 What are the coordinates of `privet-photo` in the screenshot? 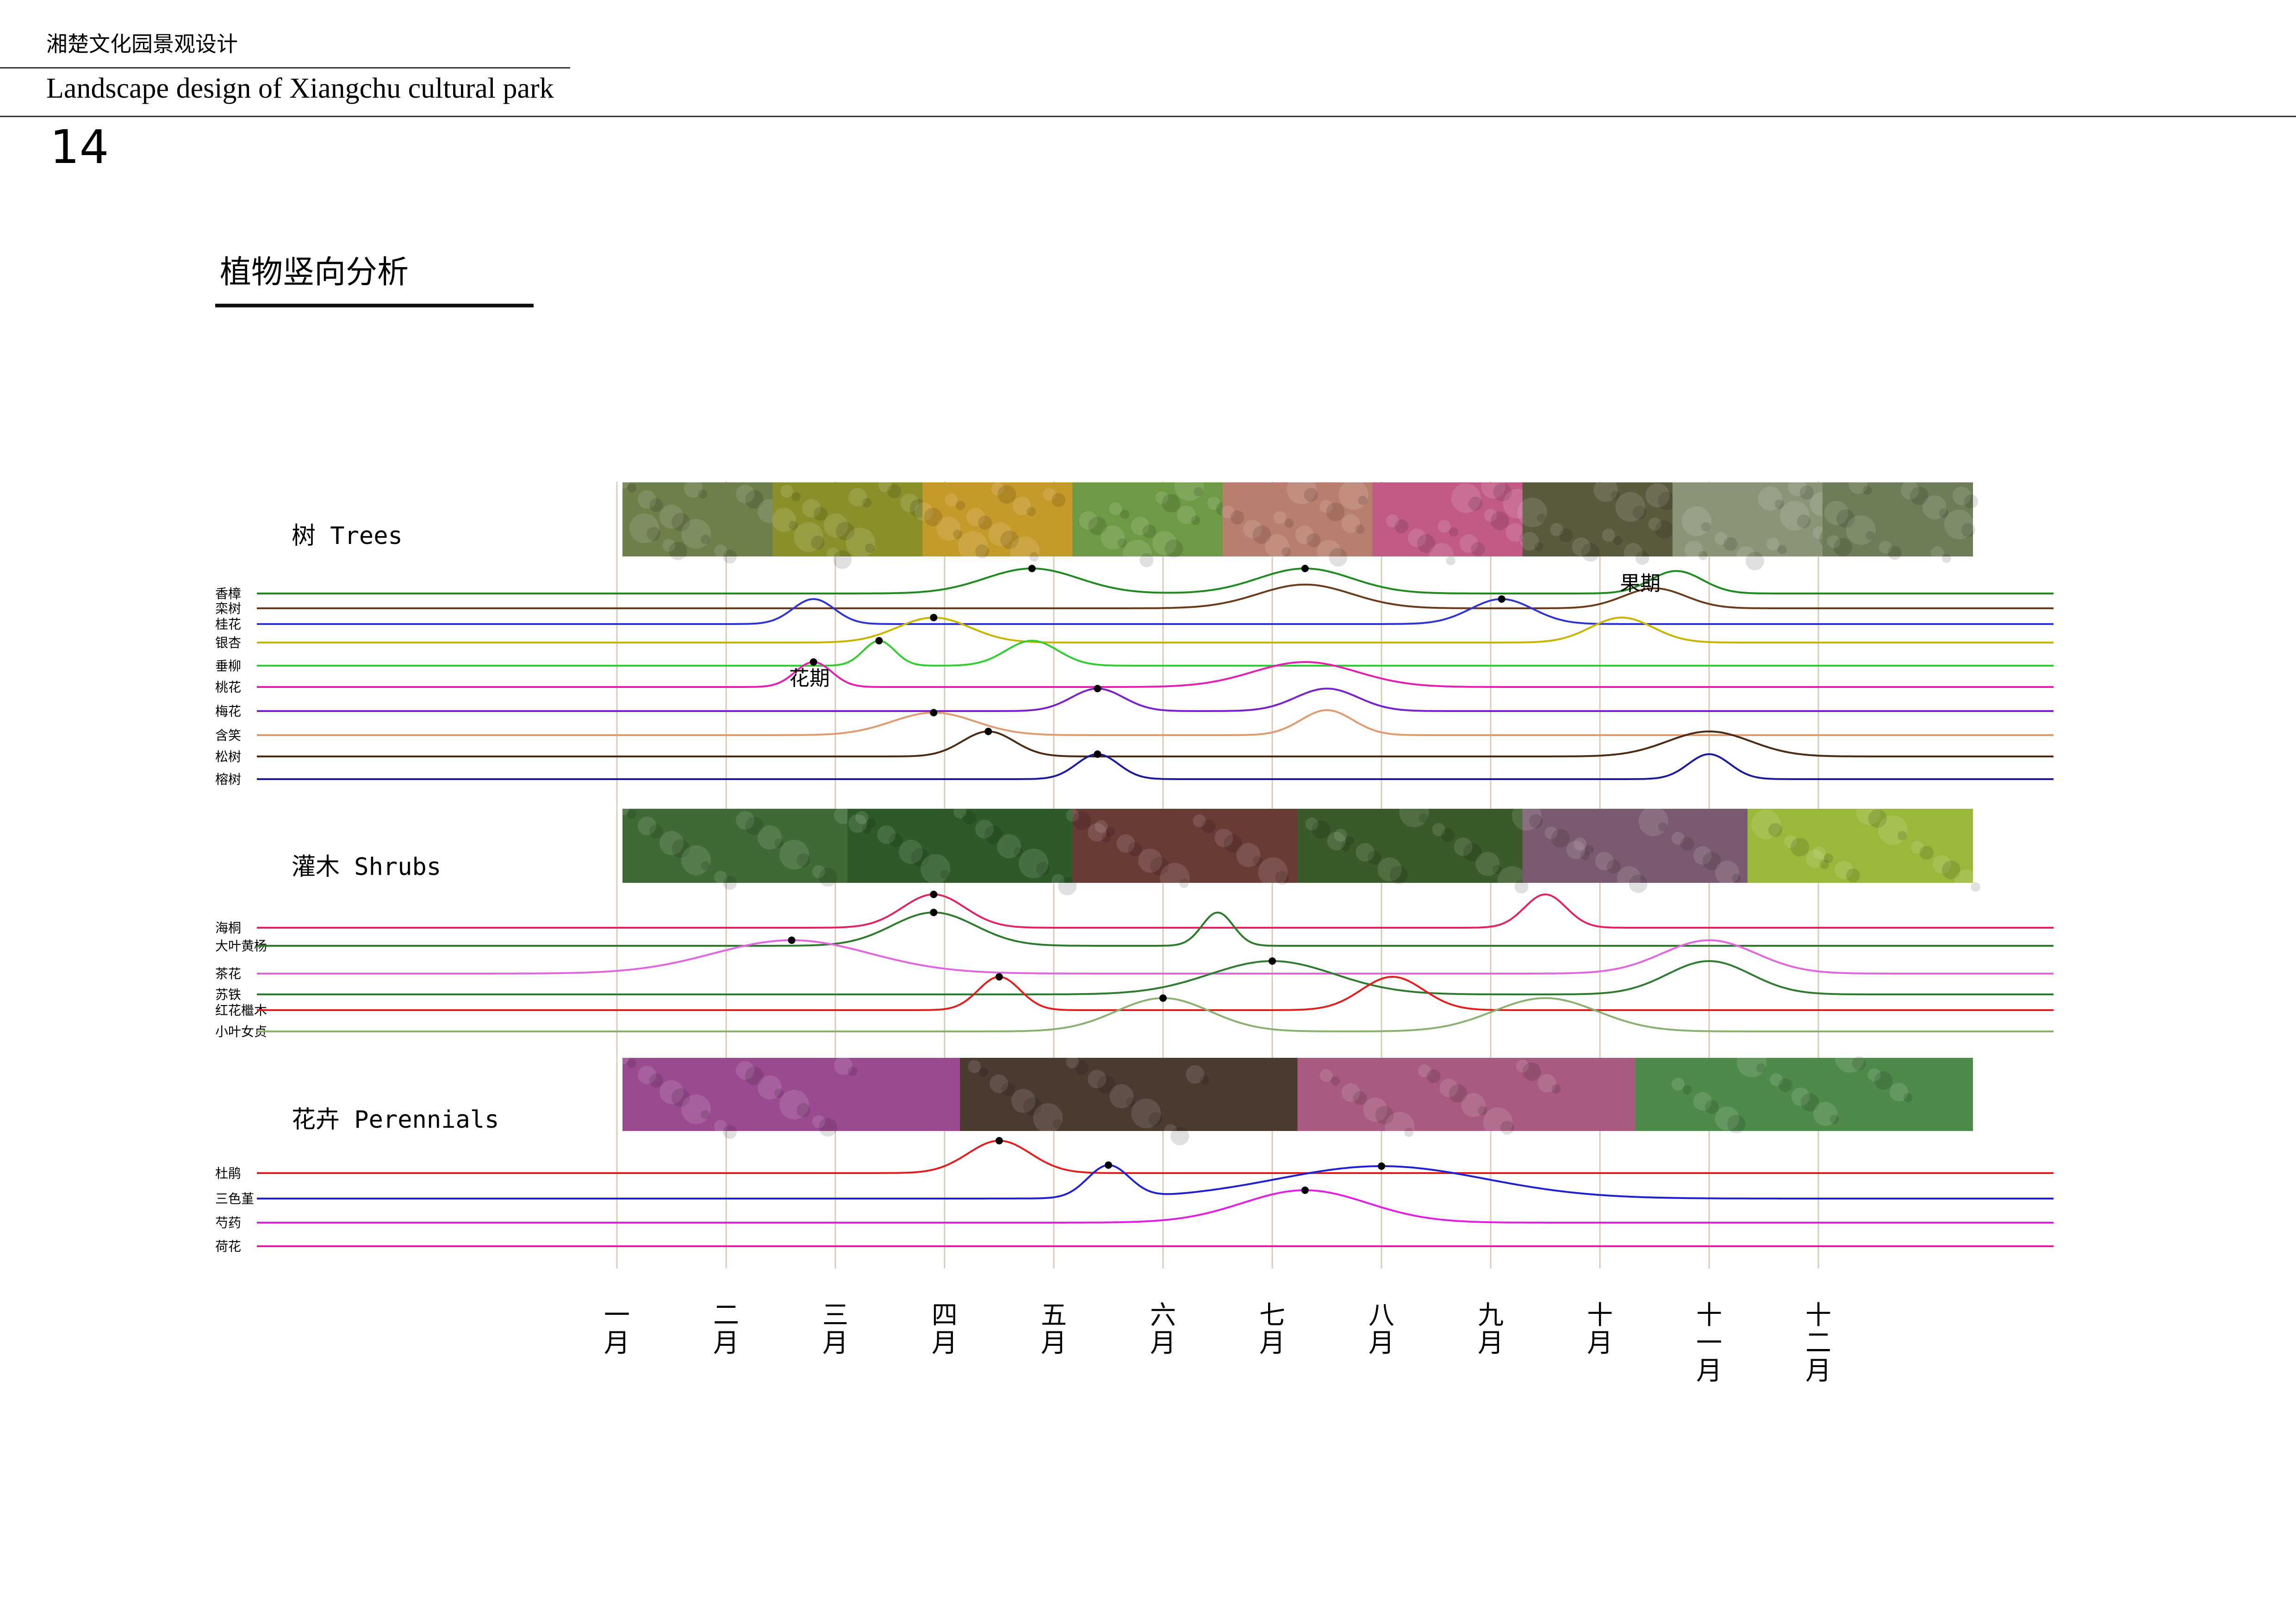 It's located at (1863, 847).